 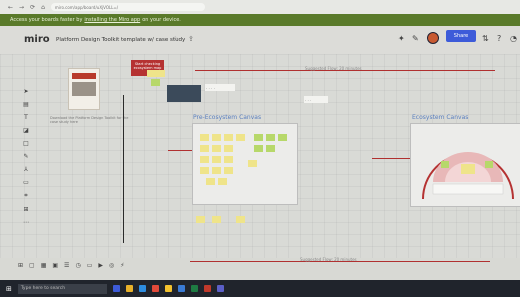 I want to click on board-icon: ▦, so click(x=44, y=265).